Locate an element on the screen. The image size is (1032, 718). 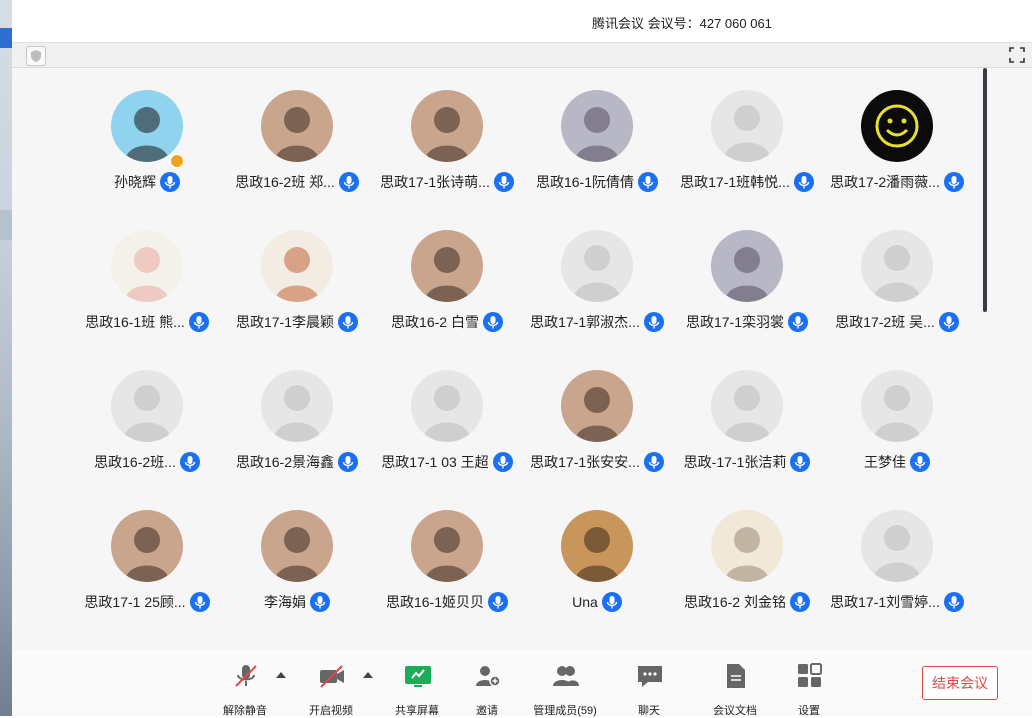
settings-button: 设置 is located at coordinates (809, 687).